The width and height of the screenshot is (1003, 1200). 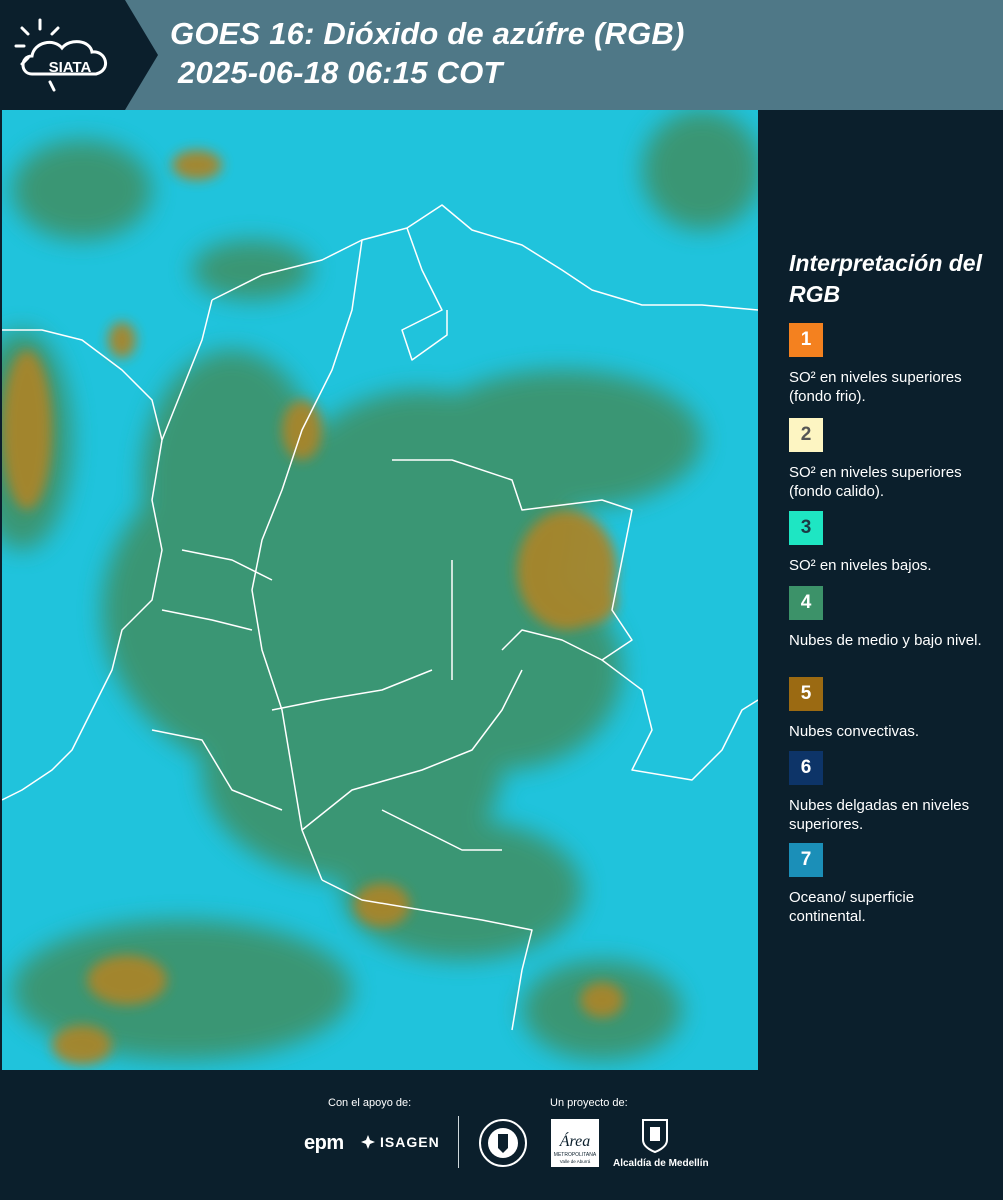 What do you see at coordinates (60, 55) in the screenshot?
I see `siata-logo: SIATA` at bounding box center [60, 55].